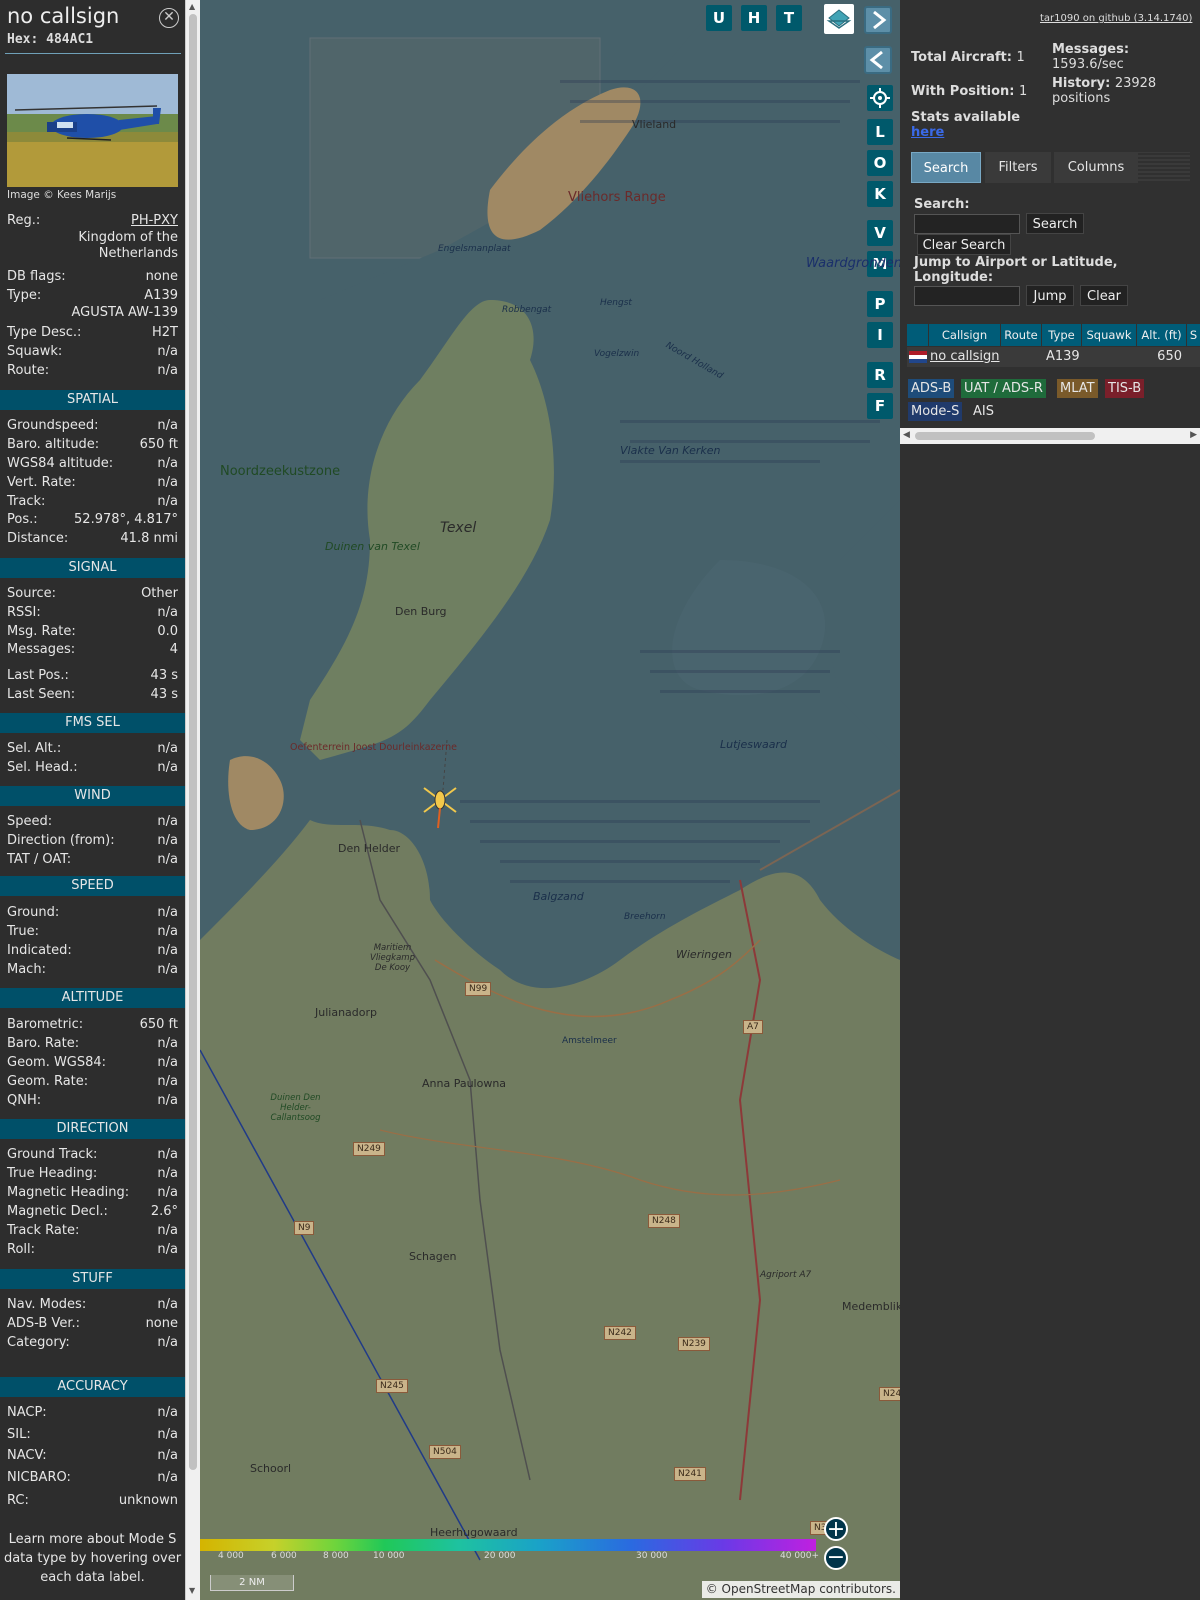 This screenshot has width=1200, height=1600. Describe the element at coordinates (31, 594) in the screenshot. I see `info-key: Source:` at that location.